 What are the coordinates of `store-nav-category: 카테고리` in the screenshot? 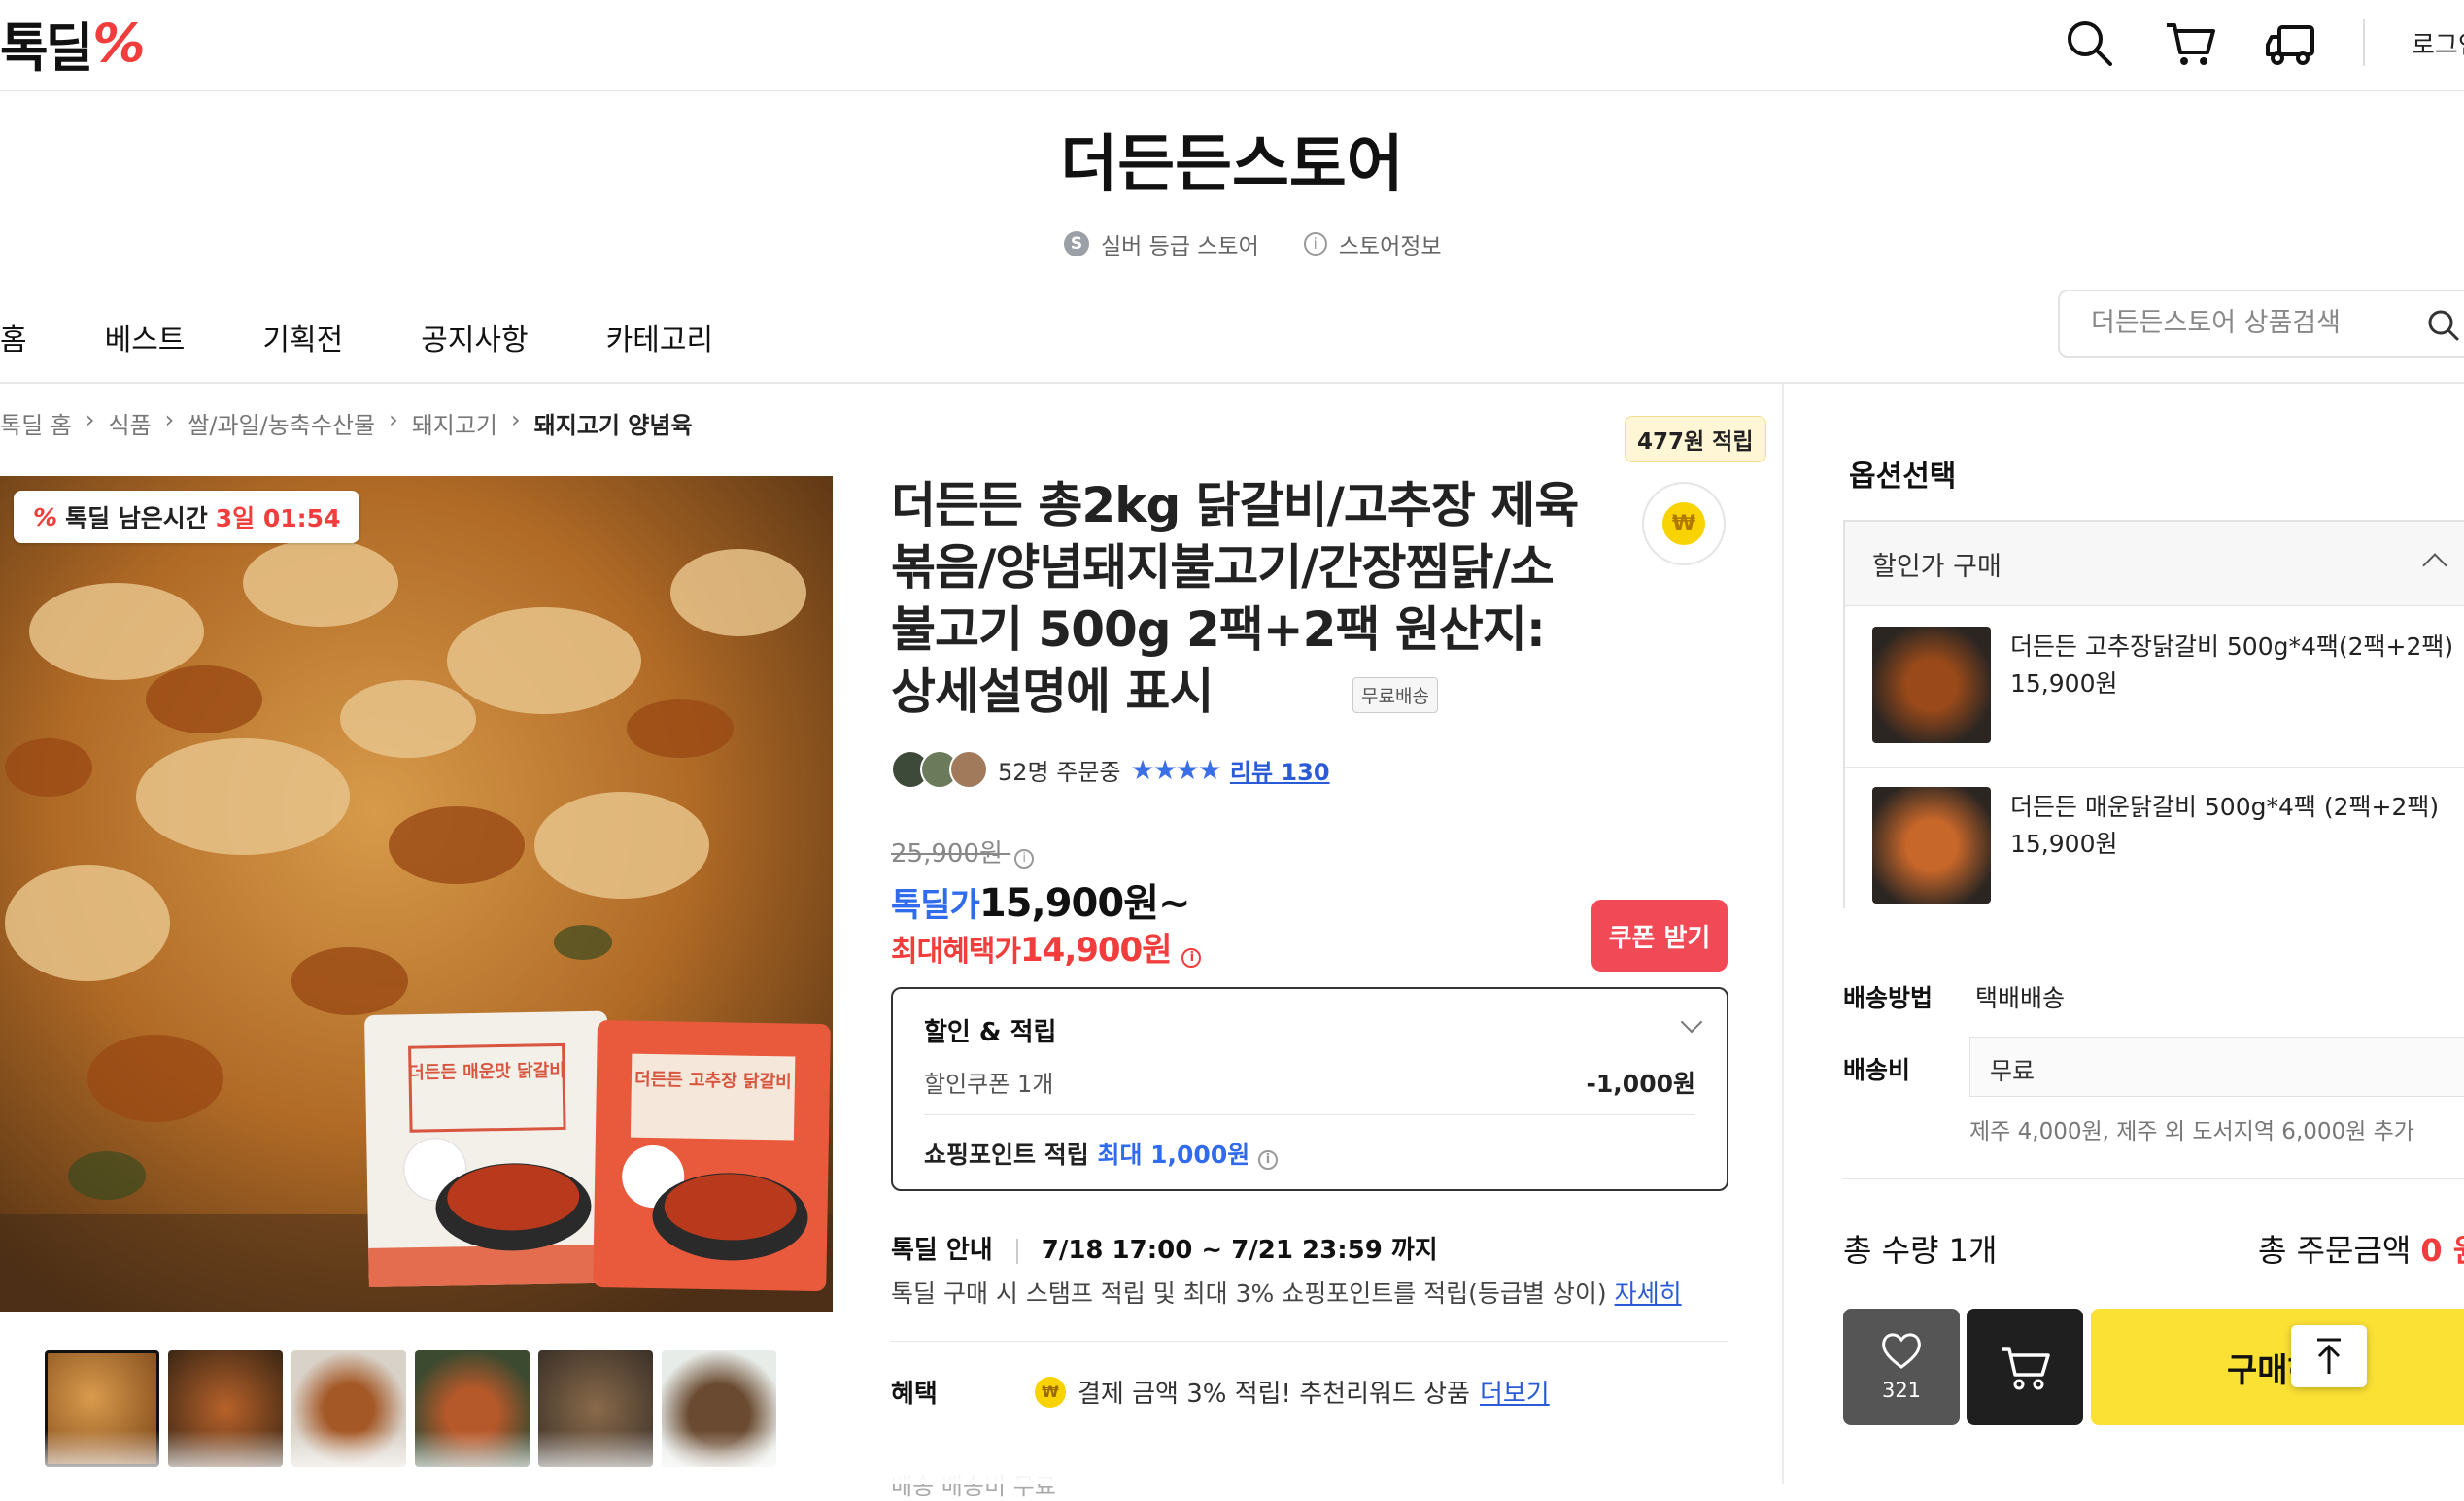 It's located at (659, 337).